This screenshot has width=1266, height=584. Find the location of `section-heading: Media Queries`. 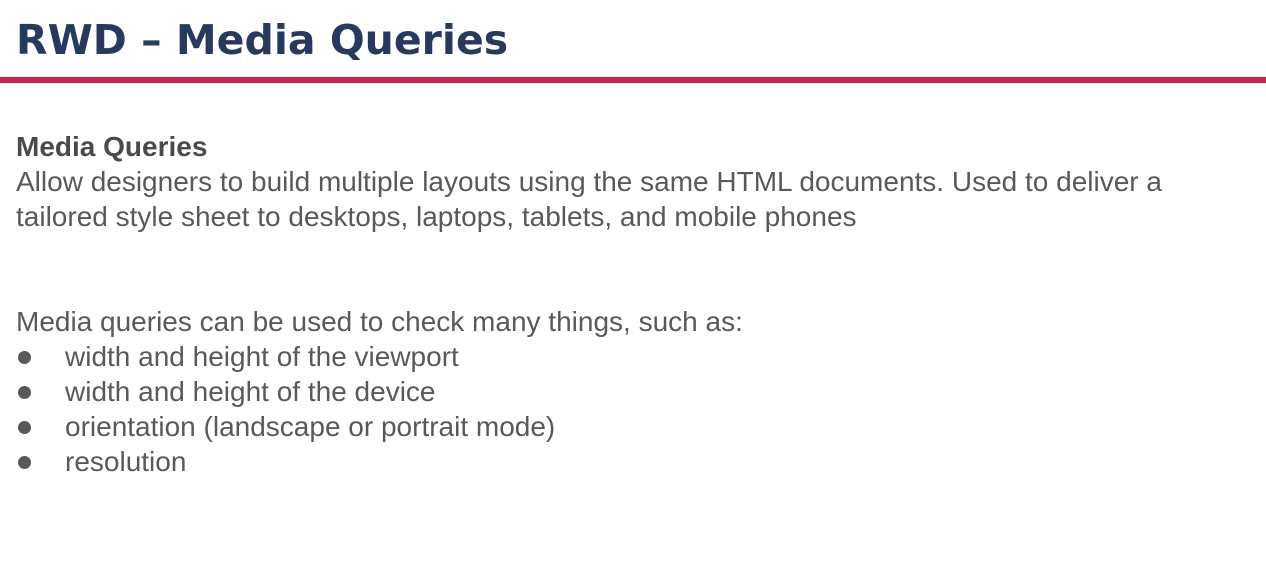

section-heading: Media Queries is located at coordinates (112, 146).